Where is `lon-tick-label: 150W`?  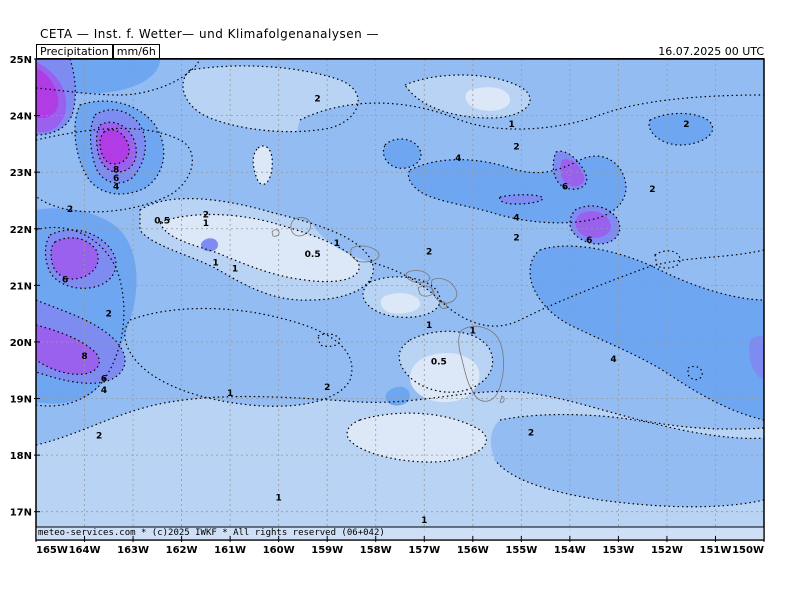
lon-tick-label: 150W is located at coordinates (748, 550).